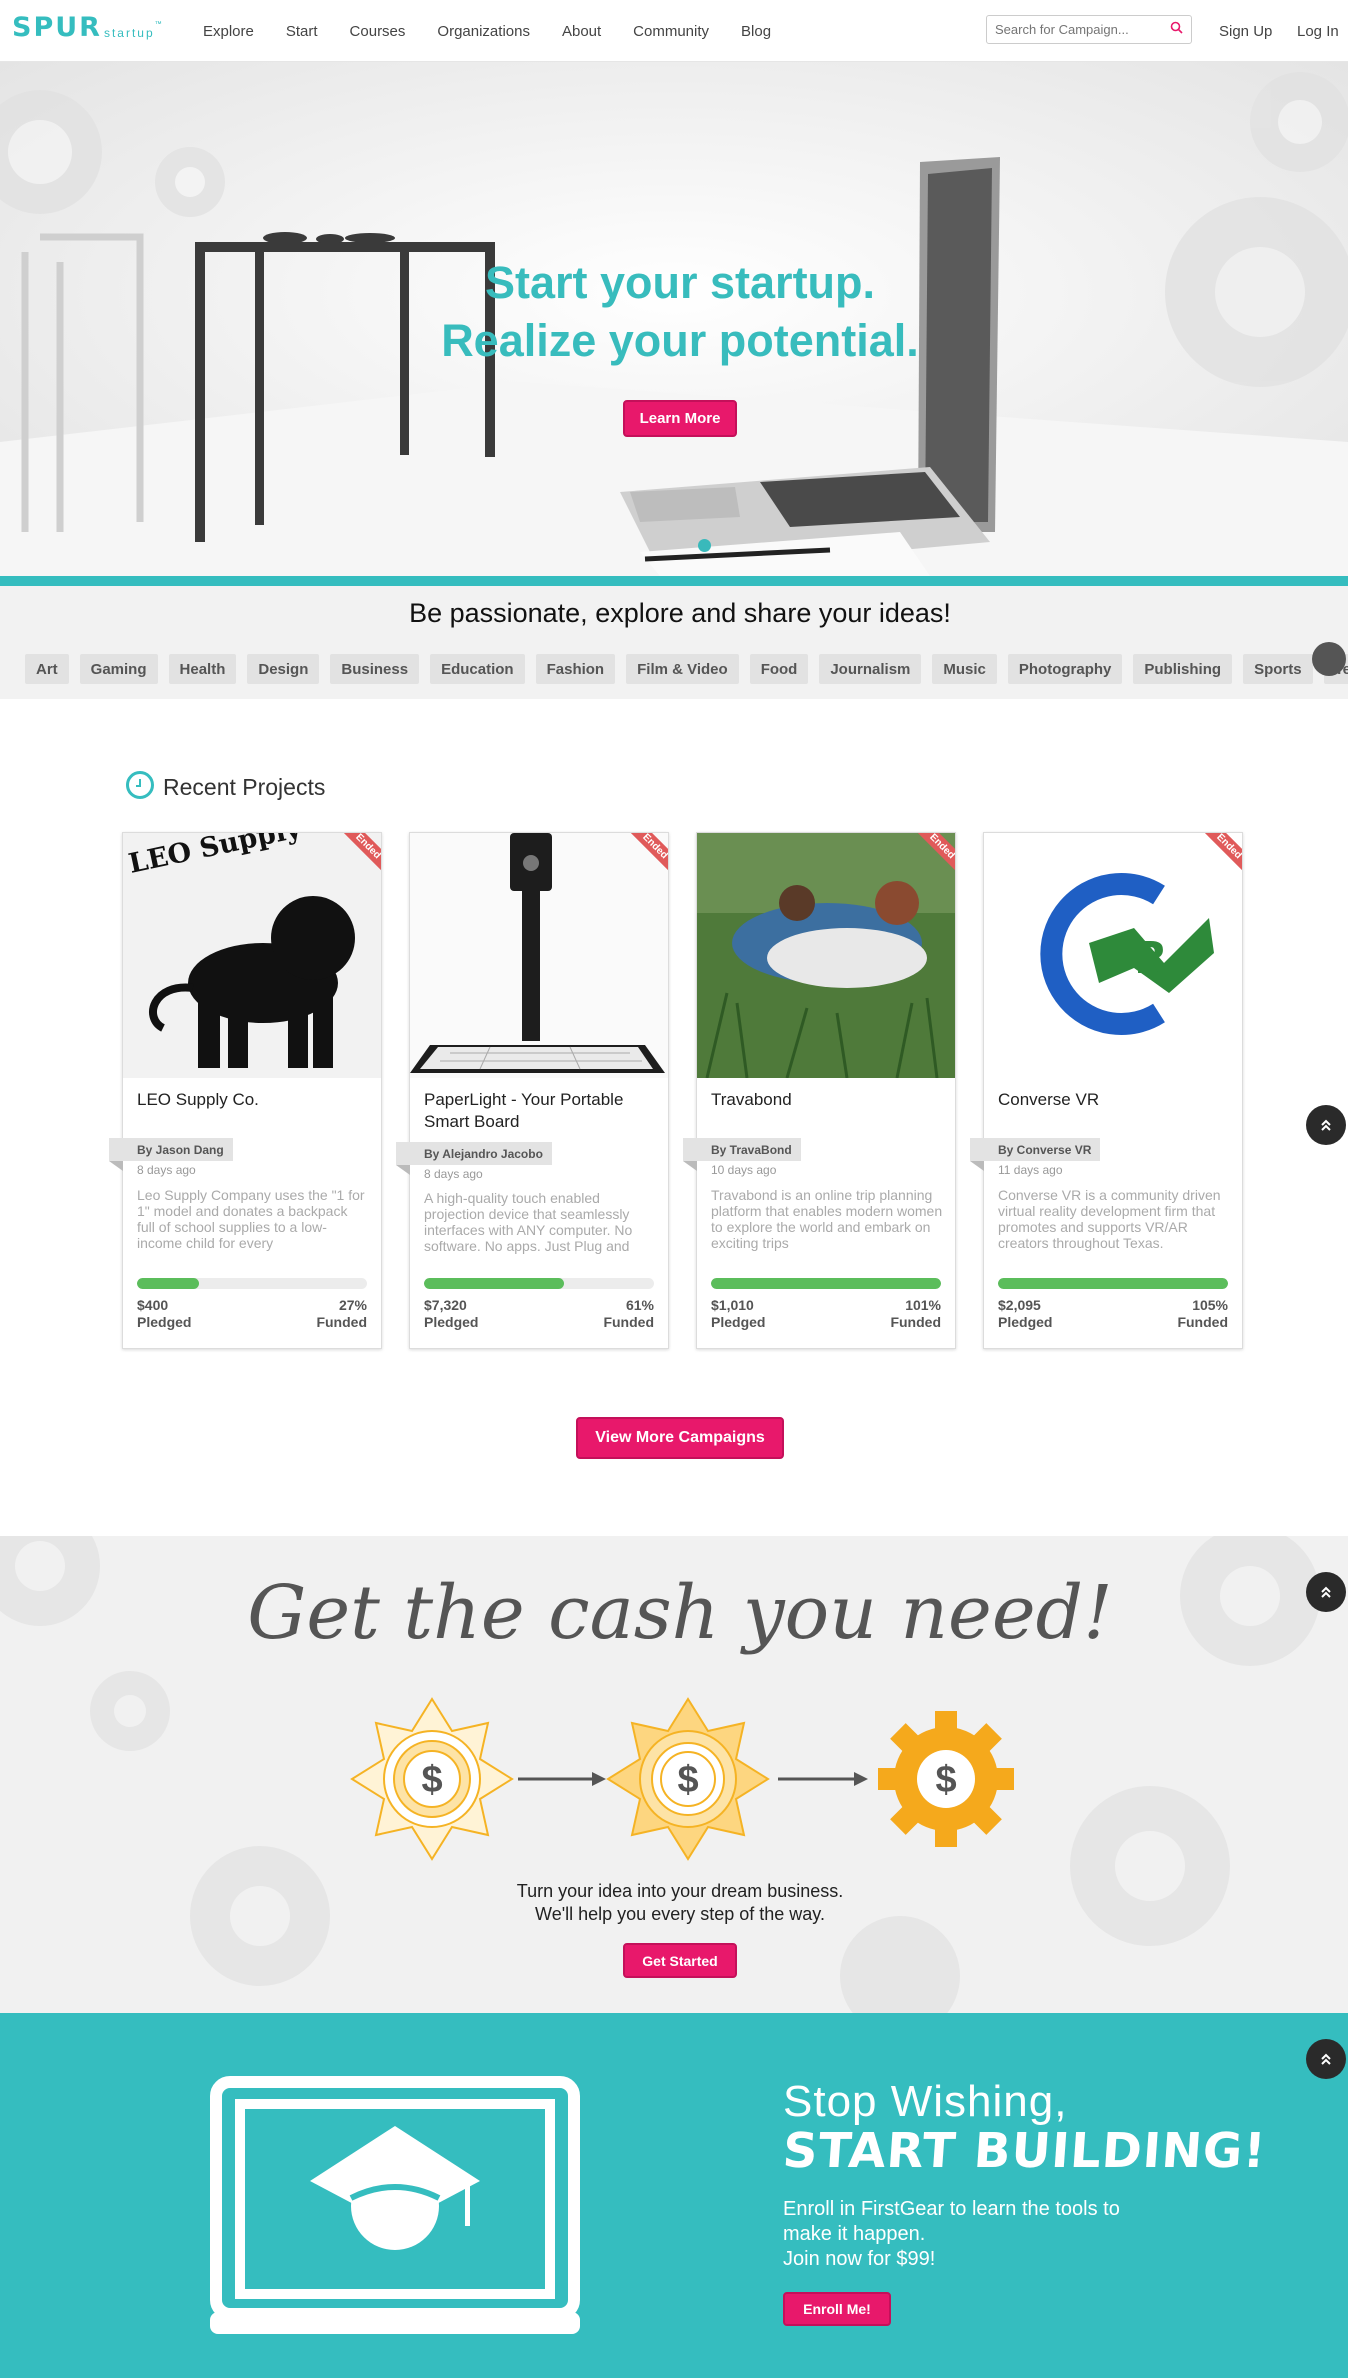  What do you see at coordinates (1278, 669) in the screenshot?
I see `category-sports: Sports` at bounding box center [1278, 669].